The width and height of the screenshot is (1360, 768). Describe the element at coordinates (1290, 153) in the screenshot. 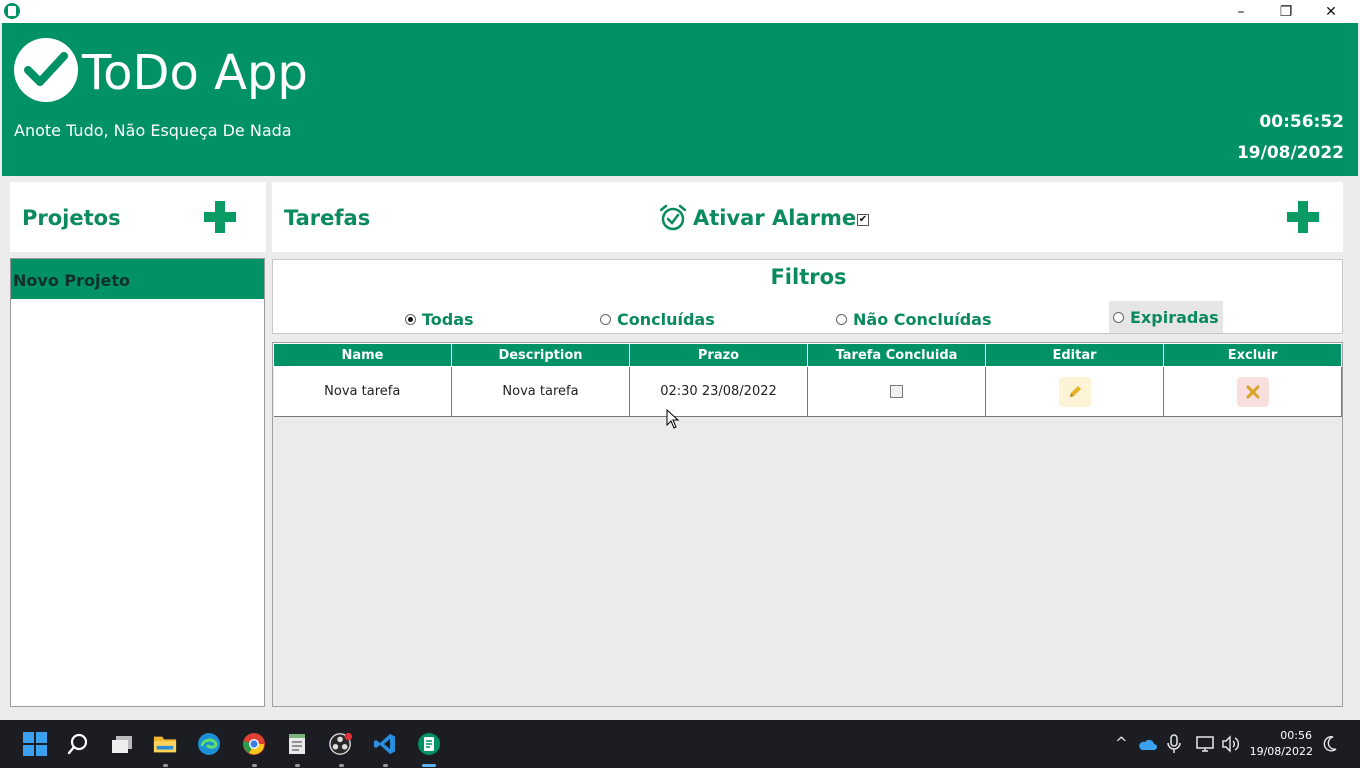

I see `header-clock-date: 19/08/2022` at that location.